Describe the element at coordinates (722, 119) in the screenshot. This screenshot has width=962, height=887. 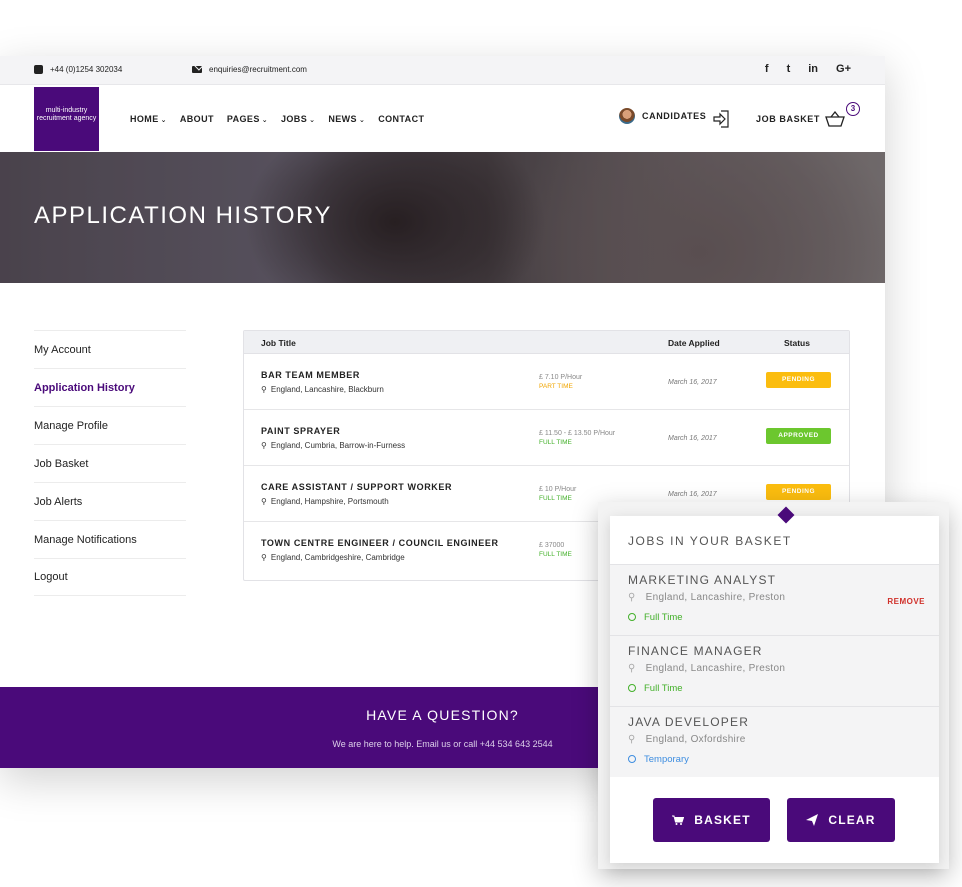
I see `login-icon` at that location.